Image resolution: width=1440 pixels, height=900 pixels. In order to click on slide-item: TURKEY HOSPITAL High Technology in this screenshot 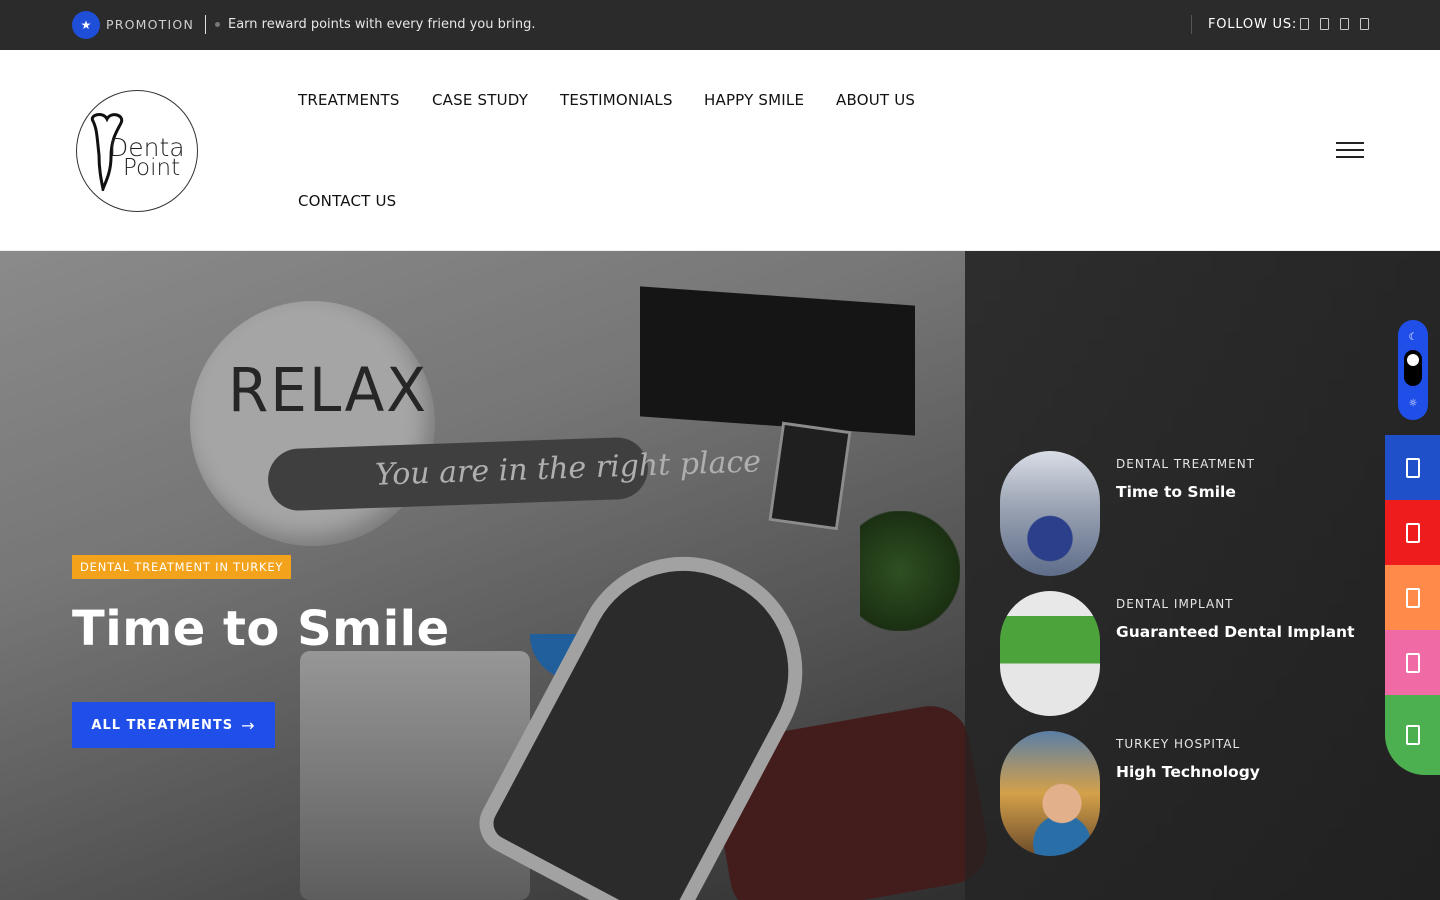, I will do `click(1200, 793)`.